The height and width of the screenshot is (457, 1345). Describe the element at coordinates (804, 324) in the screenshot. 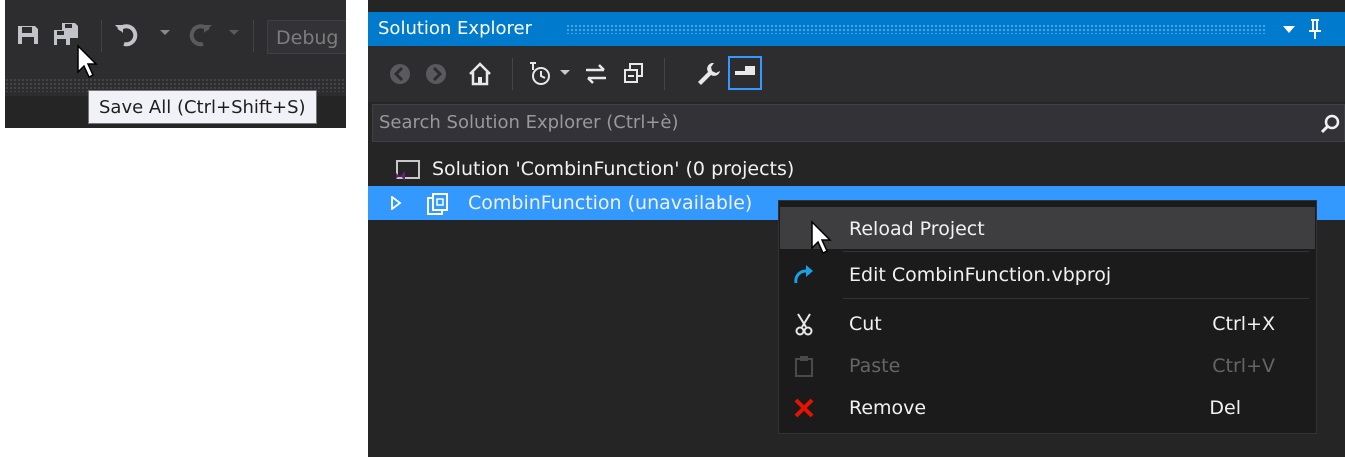

I see `scissors-icon` at that location.